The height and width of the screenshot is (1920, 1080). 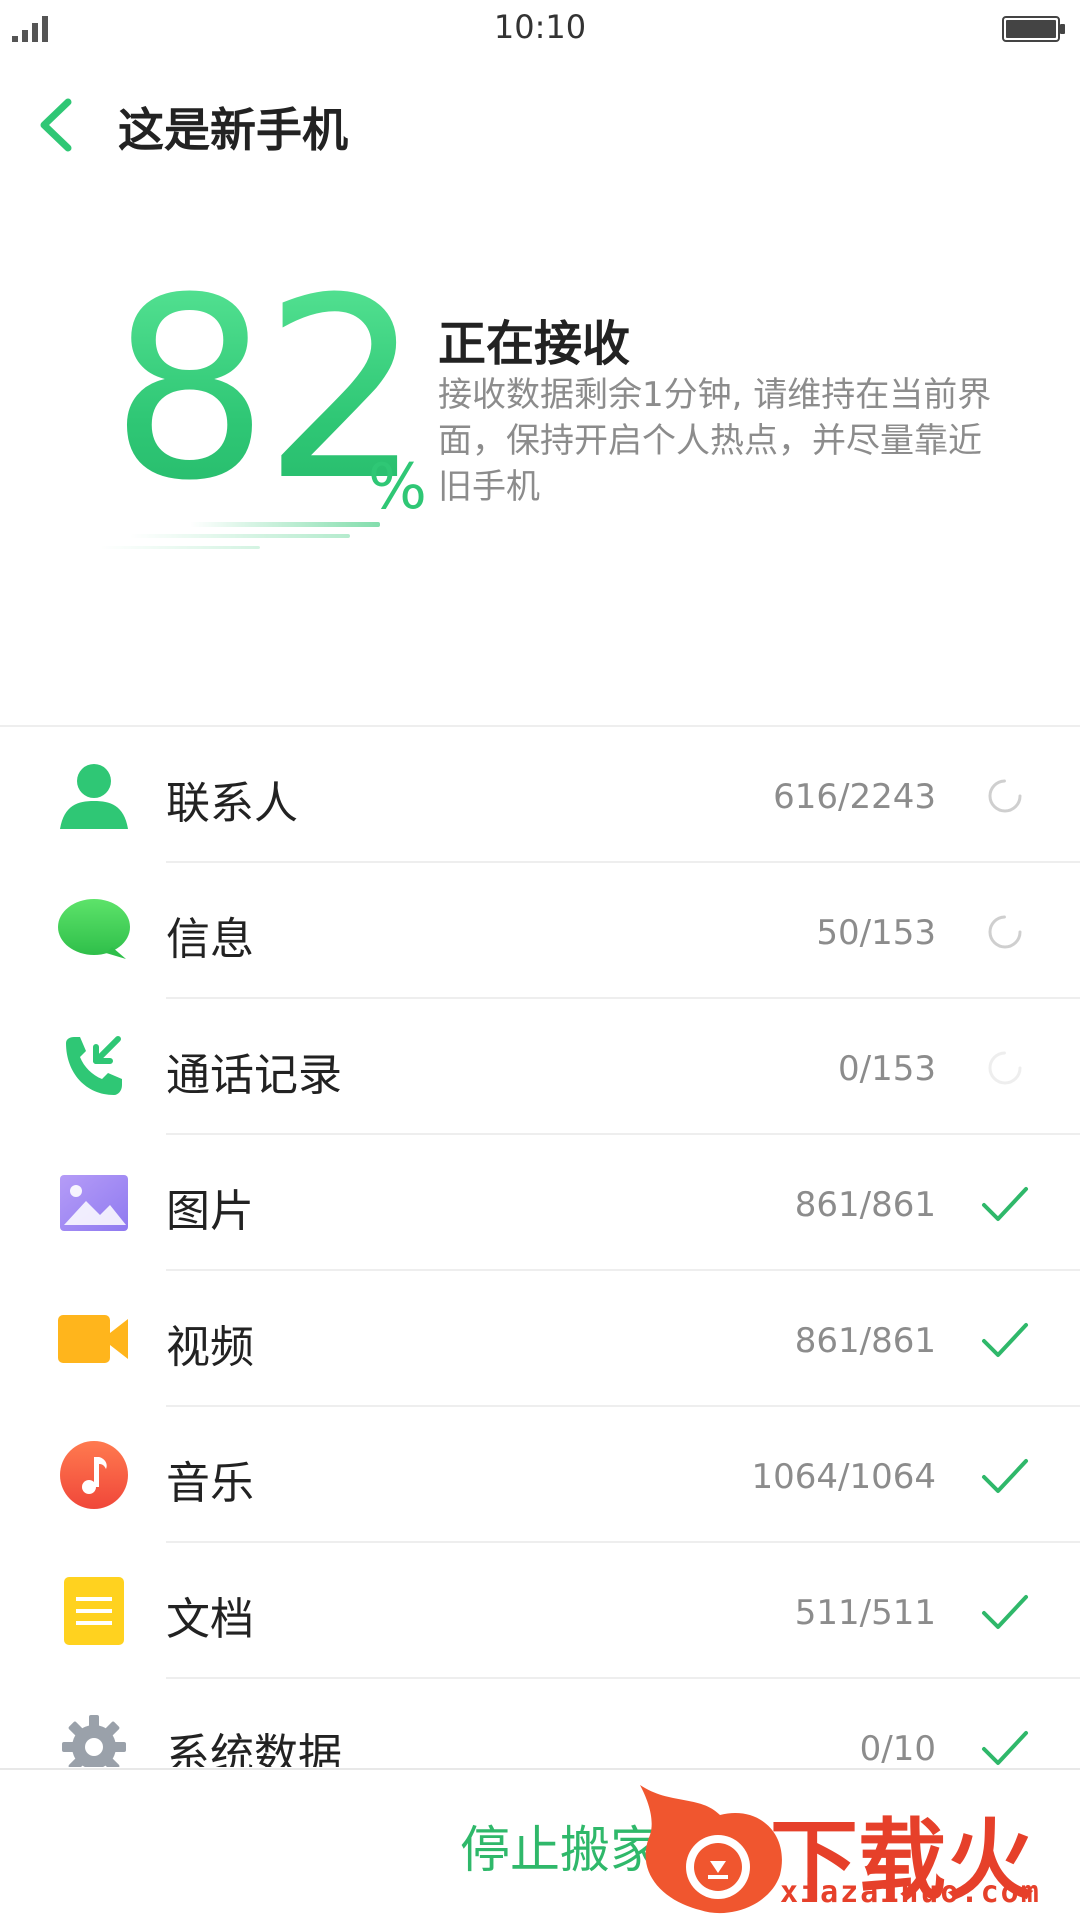 I want to click on list-item-images: 图片 861/861, so click(x=540, y=1203).